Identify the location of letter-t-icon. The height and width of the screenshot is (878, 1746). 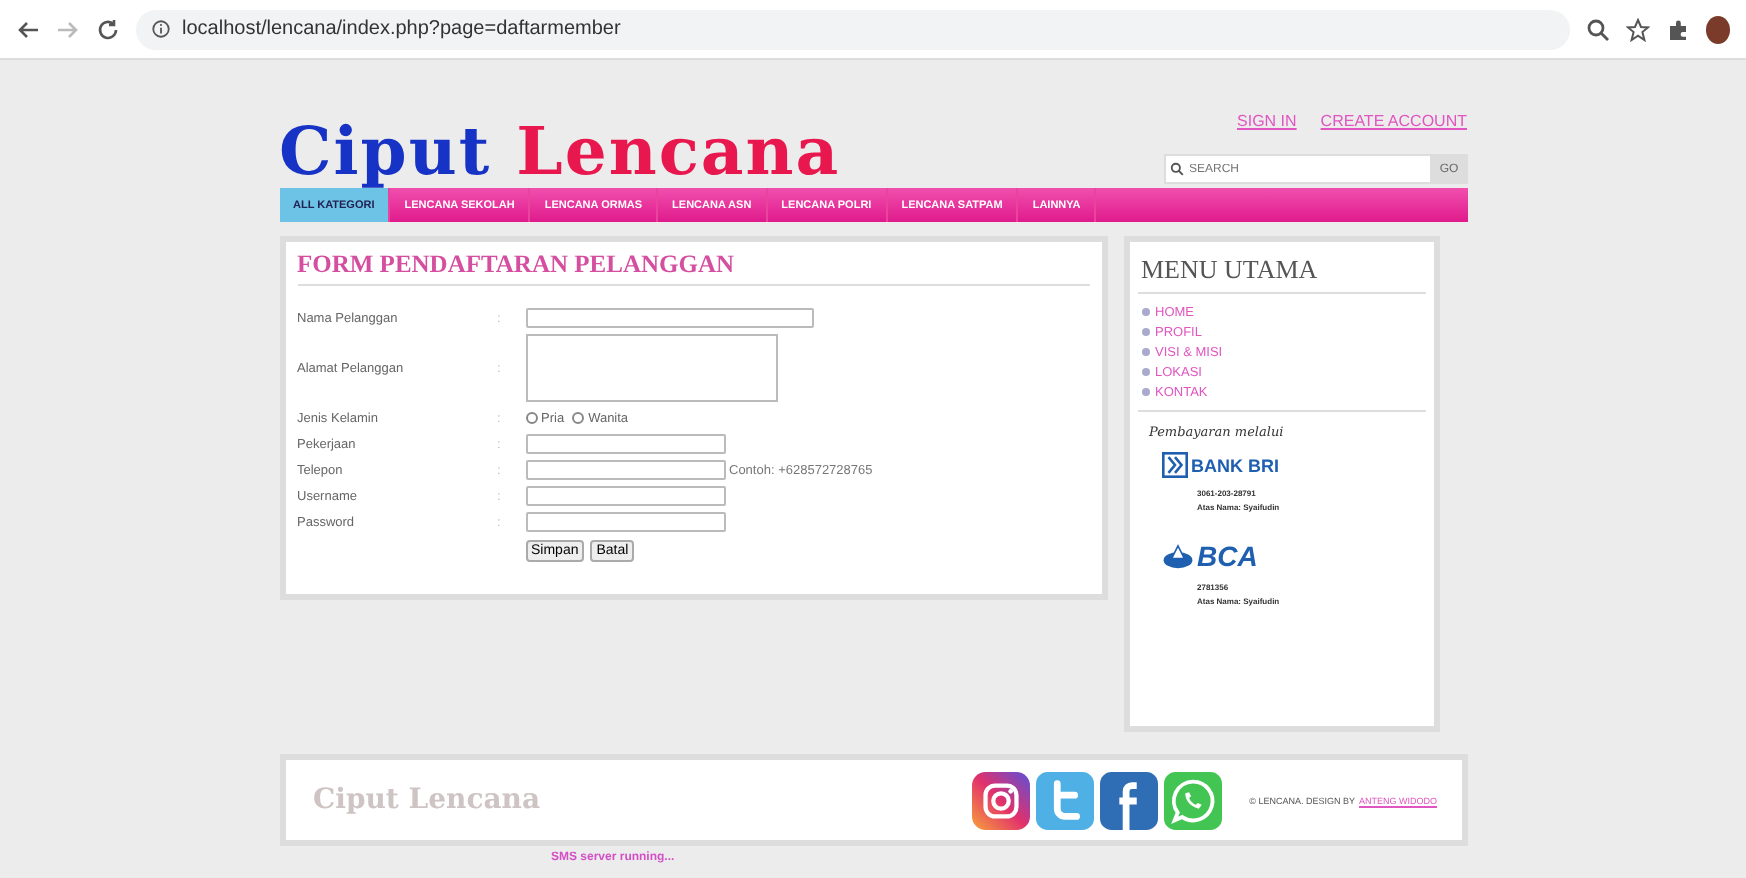
(1064, 800).